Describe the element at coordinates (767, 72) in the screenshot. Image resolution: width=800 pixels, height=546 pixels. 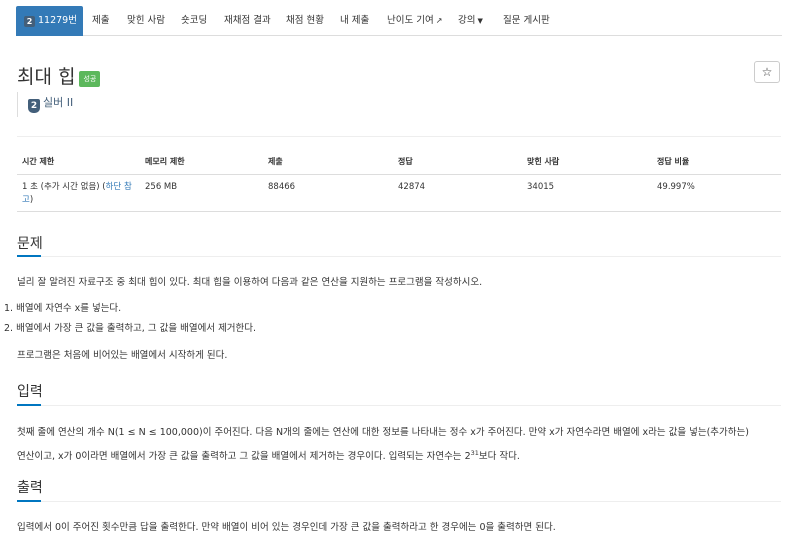
I see `star-button: ☆` at that location.